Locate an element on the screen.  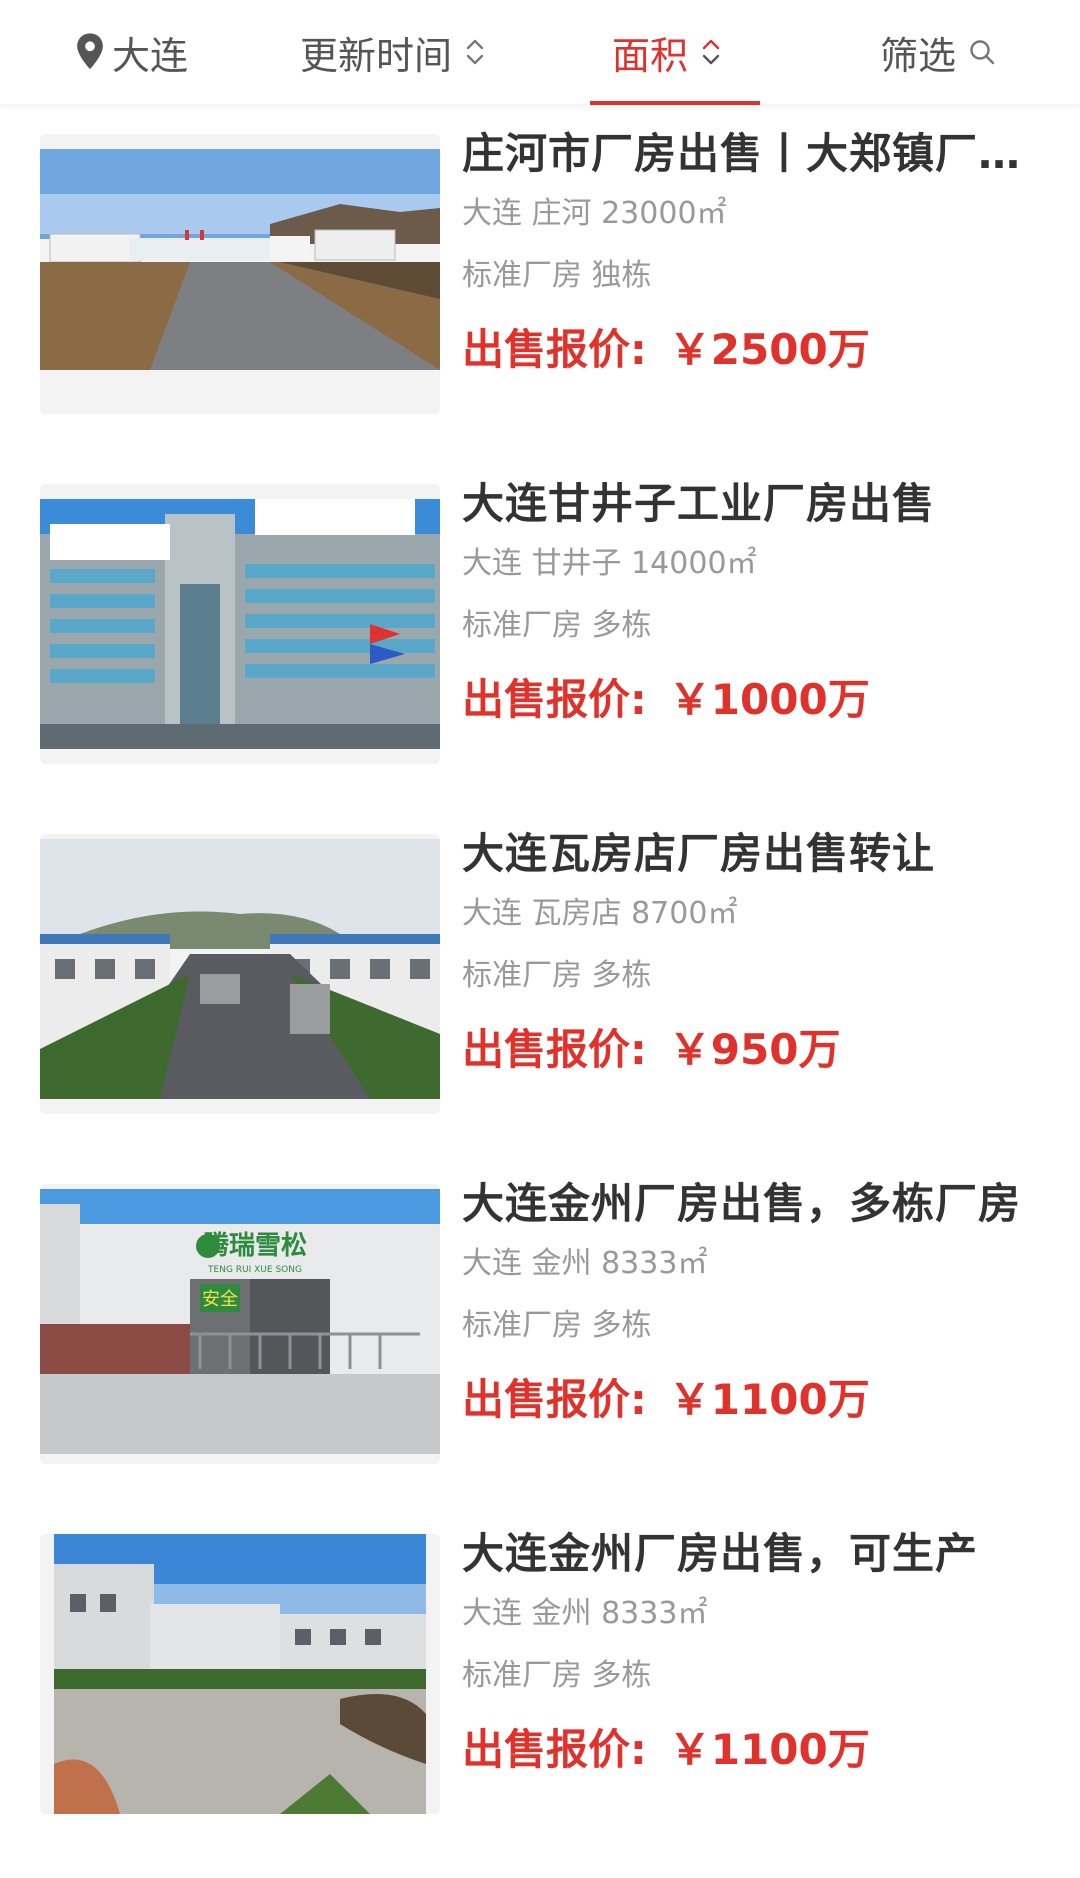
factory-yard-photo is located at coordinates (240, 274).